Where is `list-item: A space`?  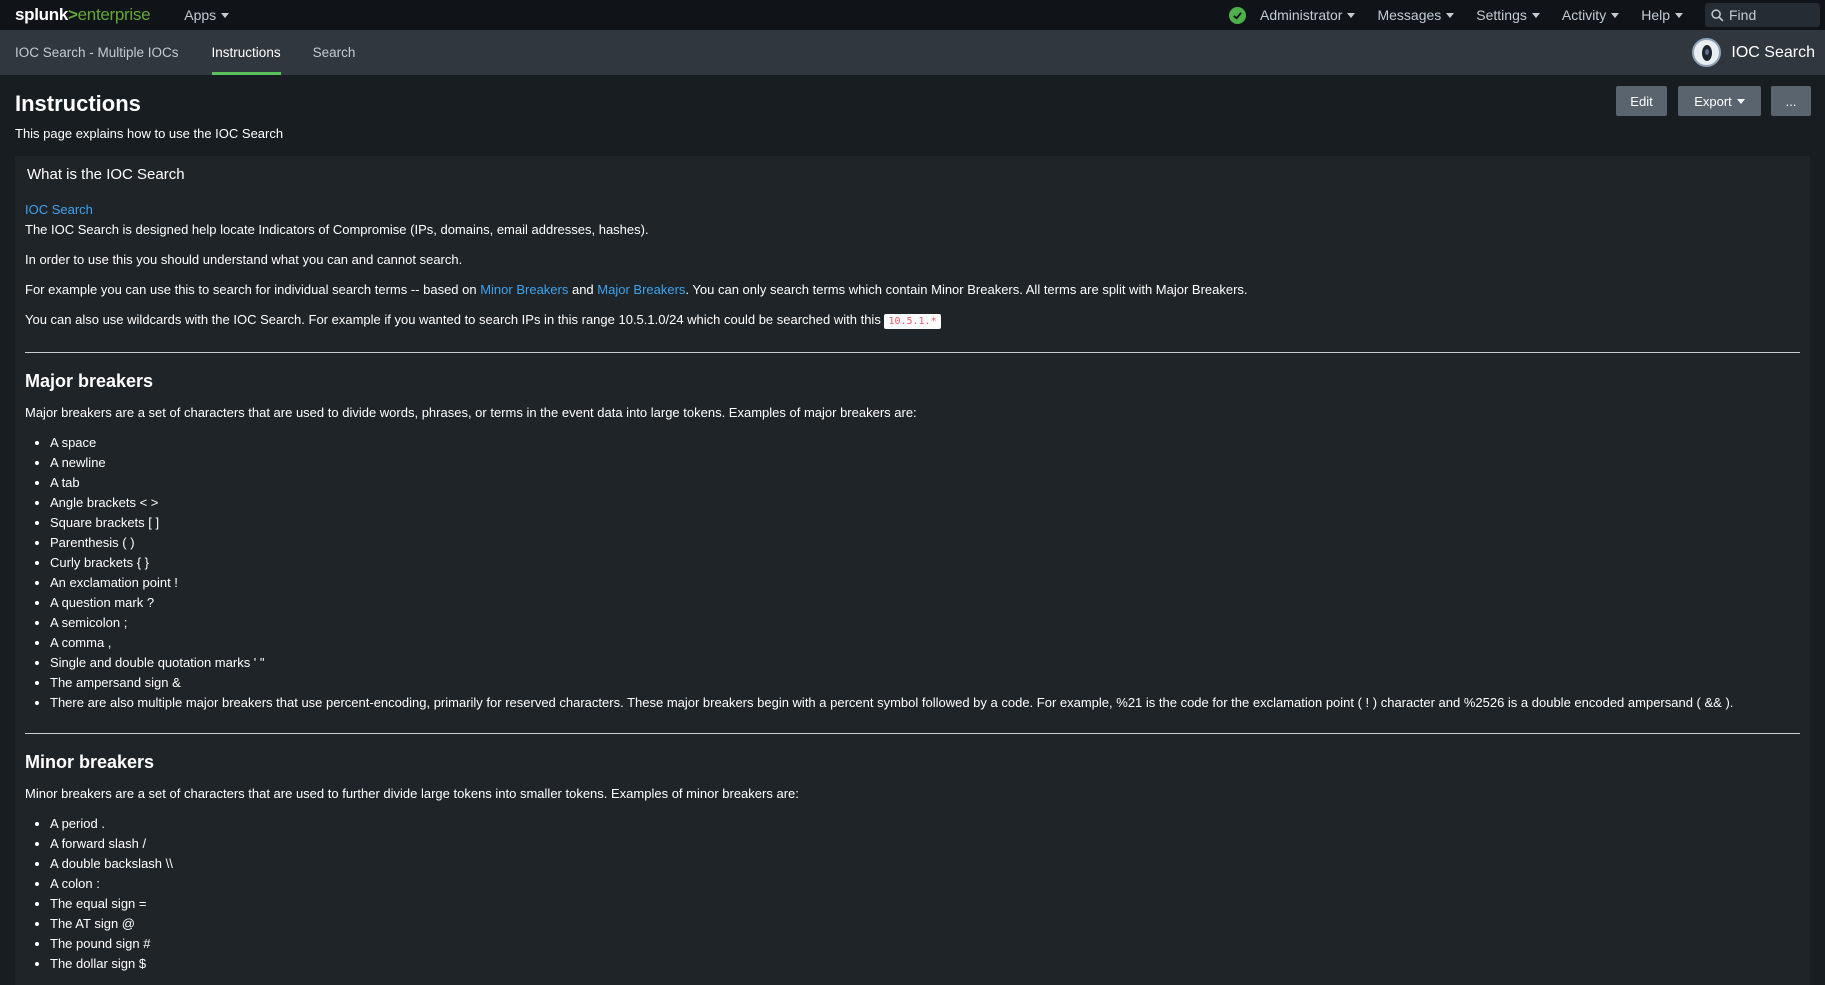
list-item: A space is located at coordinates (925, 443).